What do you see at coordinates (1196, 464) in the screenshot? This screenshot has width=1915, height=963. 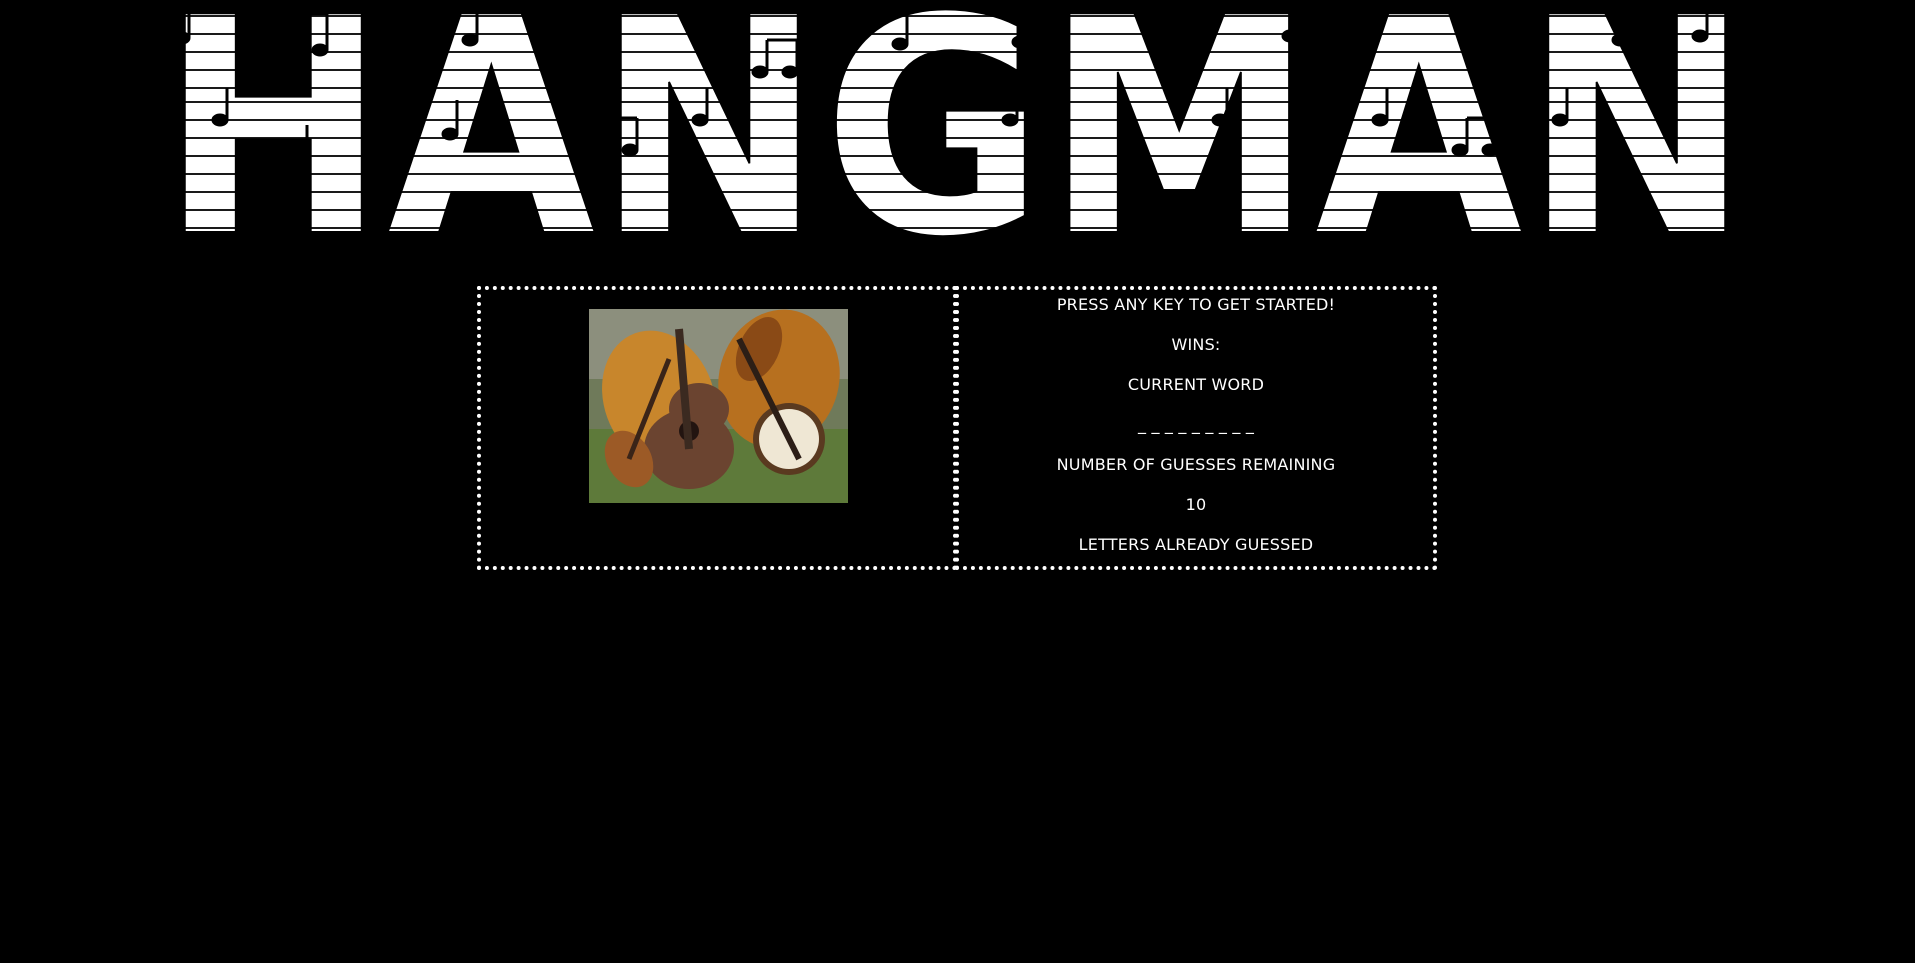 I see `guesses-remaining-label: NUMBER OF GUESSES REMAINING` at bounding box center [1196, 464].